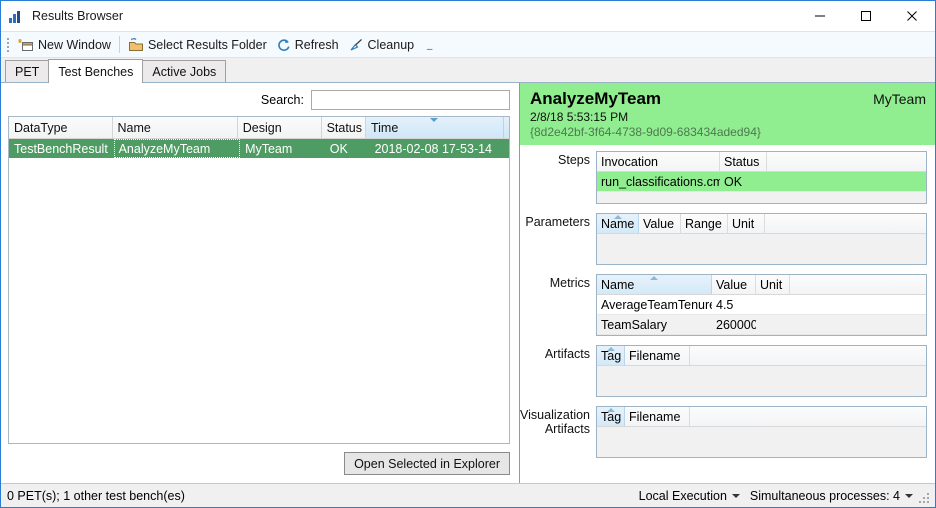 This screenshot has height=508, width=936. I want to click on tab-strip: PET Test Benches Active Jobs, so click(468, 70).